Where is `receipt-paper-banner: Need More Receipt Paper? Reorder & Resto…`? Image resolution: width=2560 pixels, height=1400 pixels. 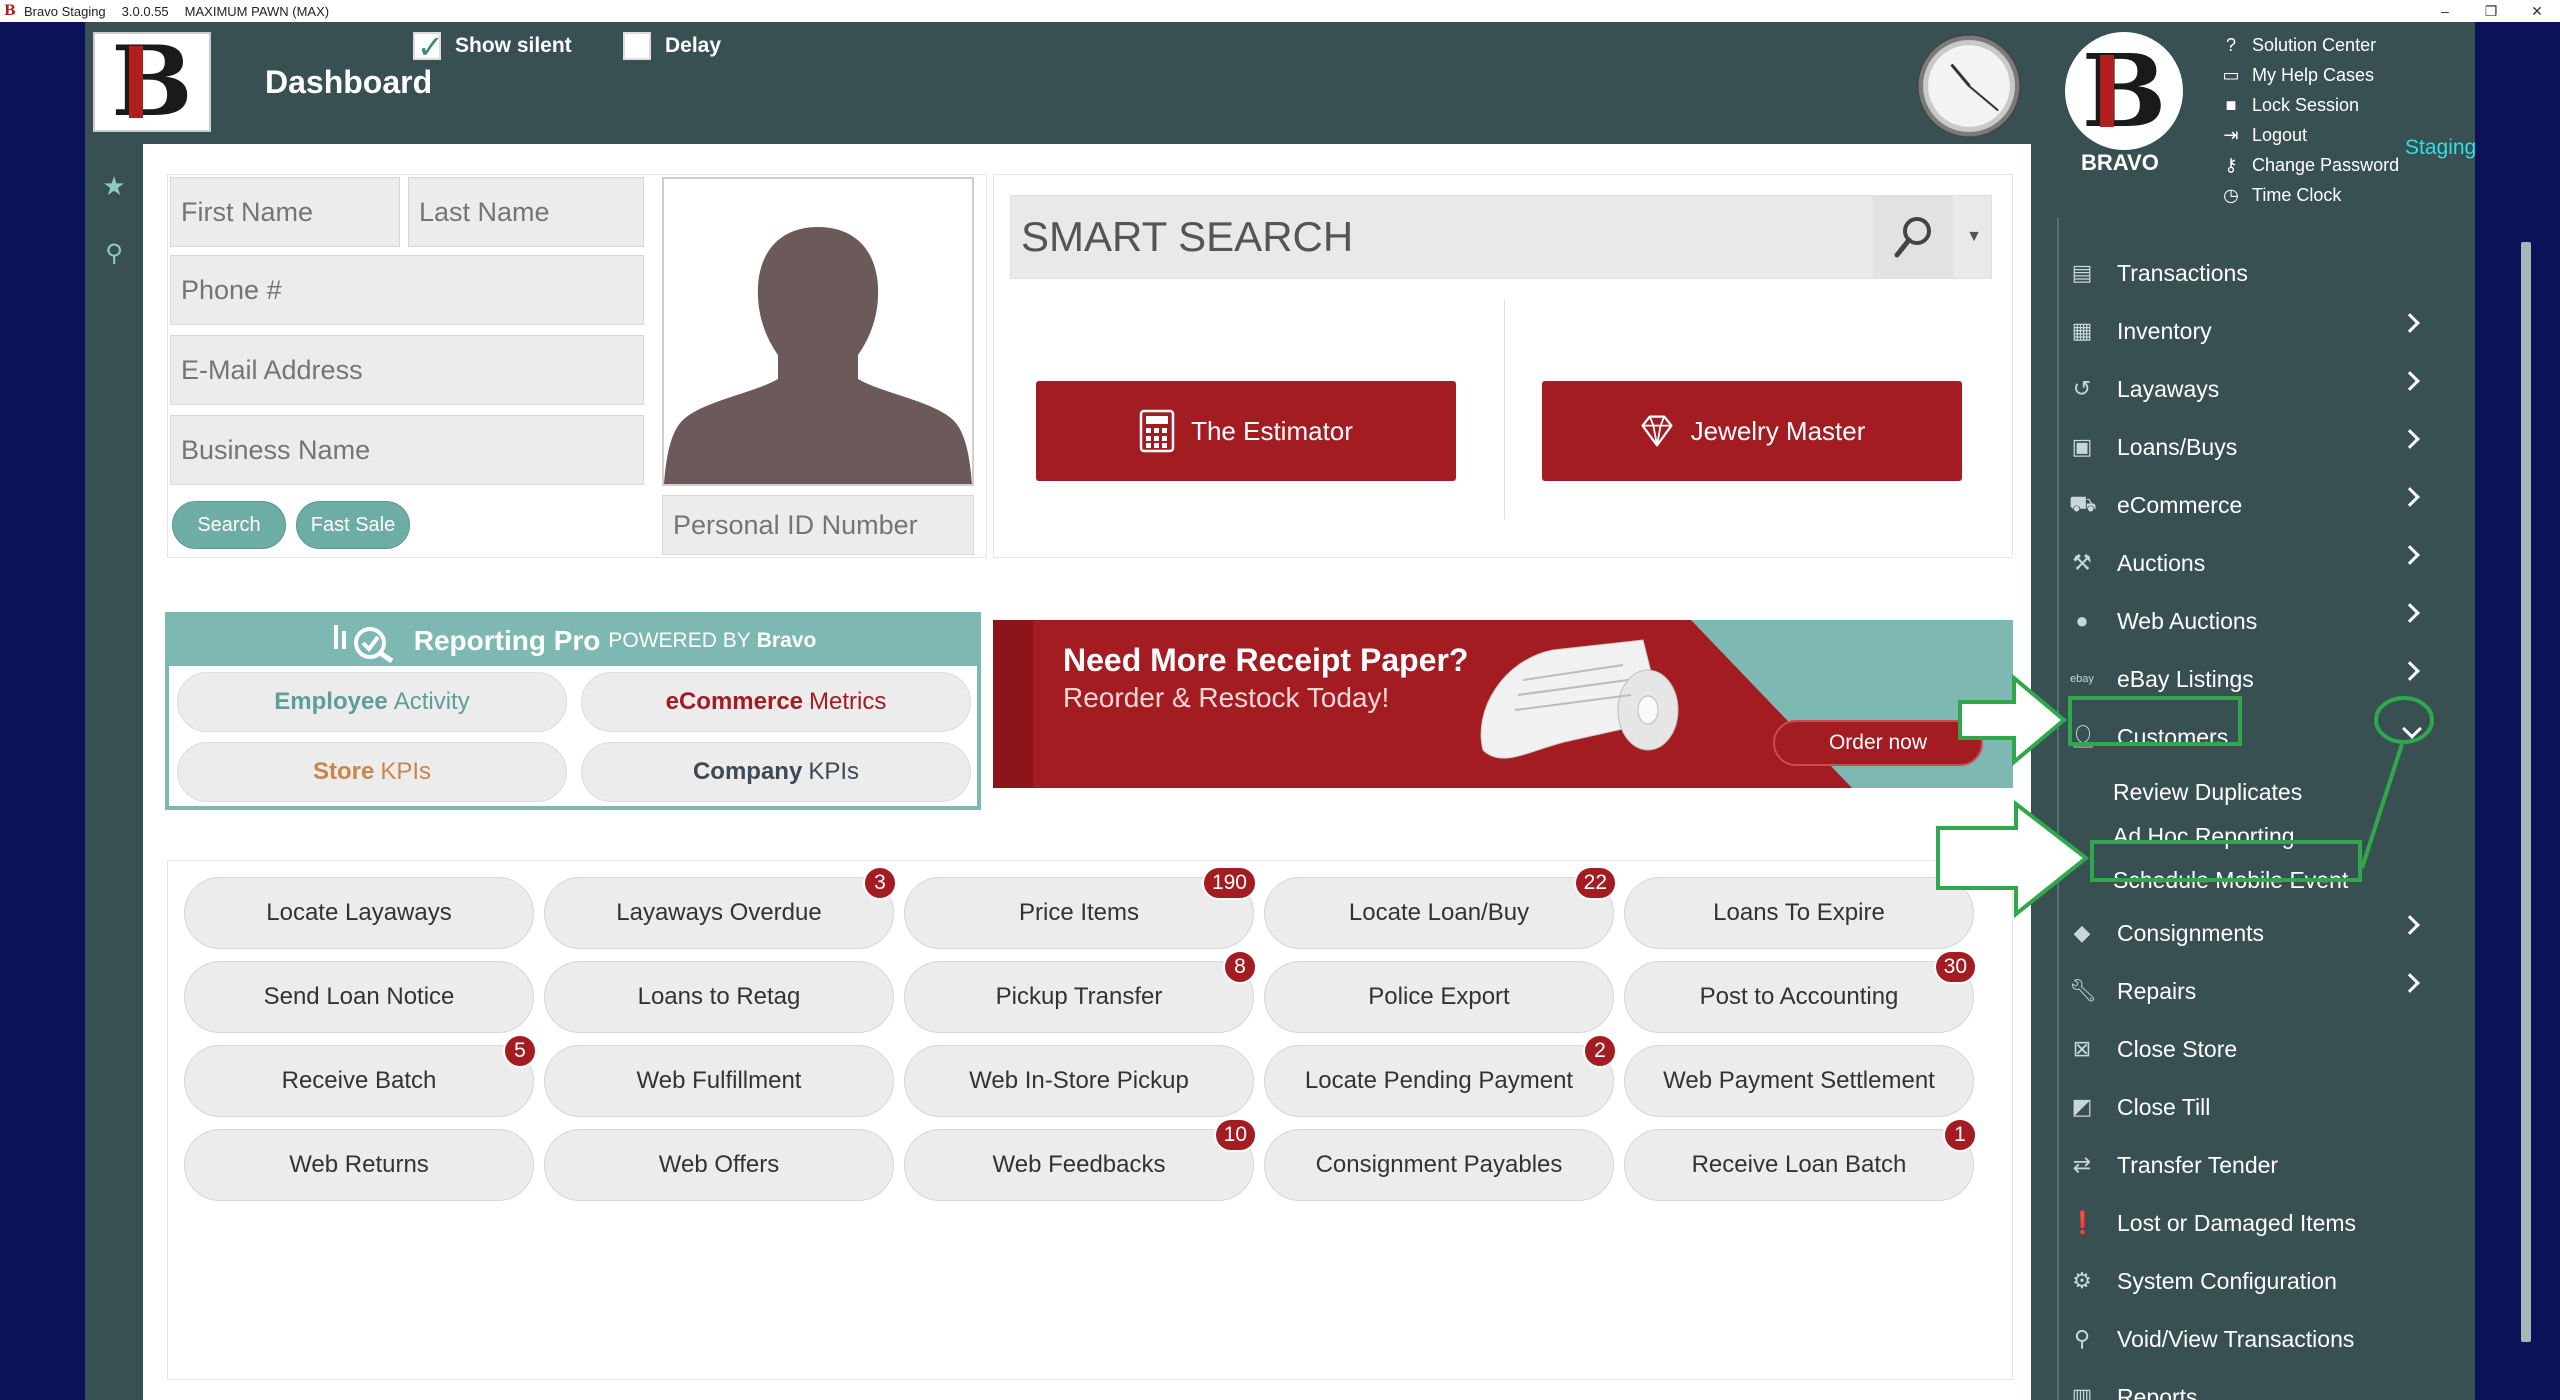 receipt-paper-banner: Need More Receipt Paper? Reorder & Resto… is located at coordinates (1503, 704).